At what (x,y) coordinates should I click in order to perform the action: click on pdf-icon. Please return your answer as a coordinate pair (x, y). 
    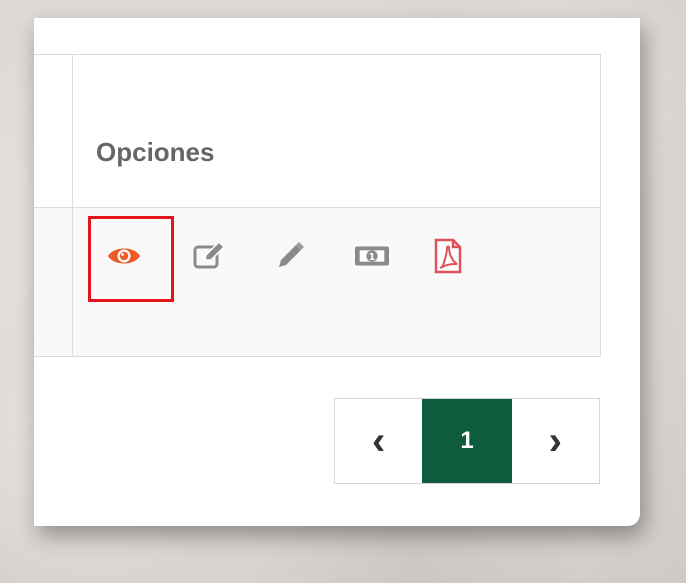
    Looking at the image, I should click on (448, 256).